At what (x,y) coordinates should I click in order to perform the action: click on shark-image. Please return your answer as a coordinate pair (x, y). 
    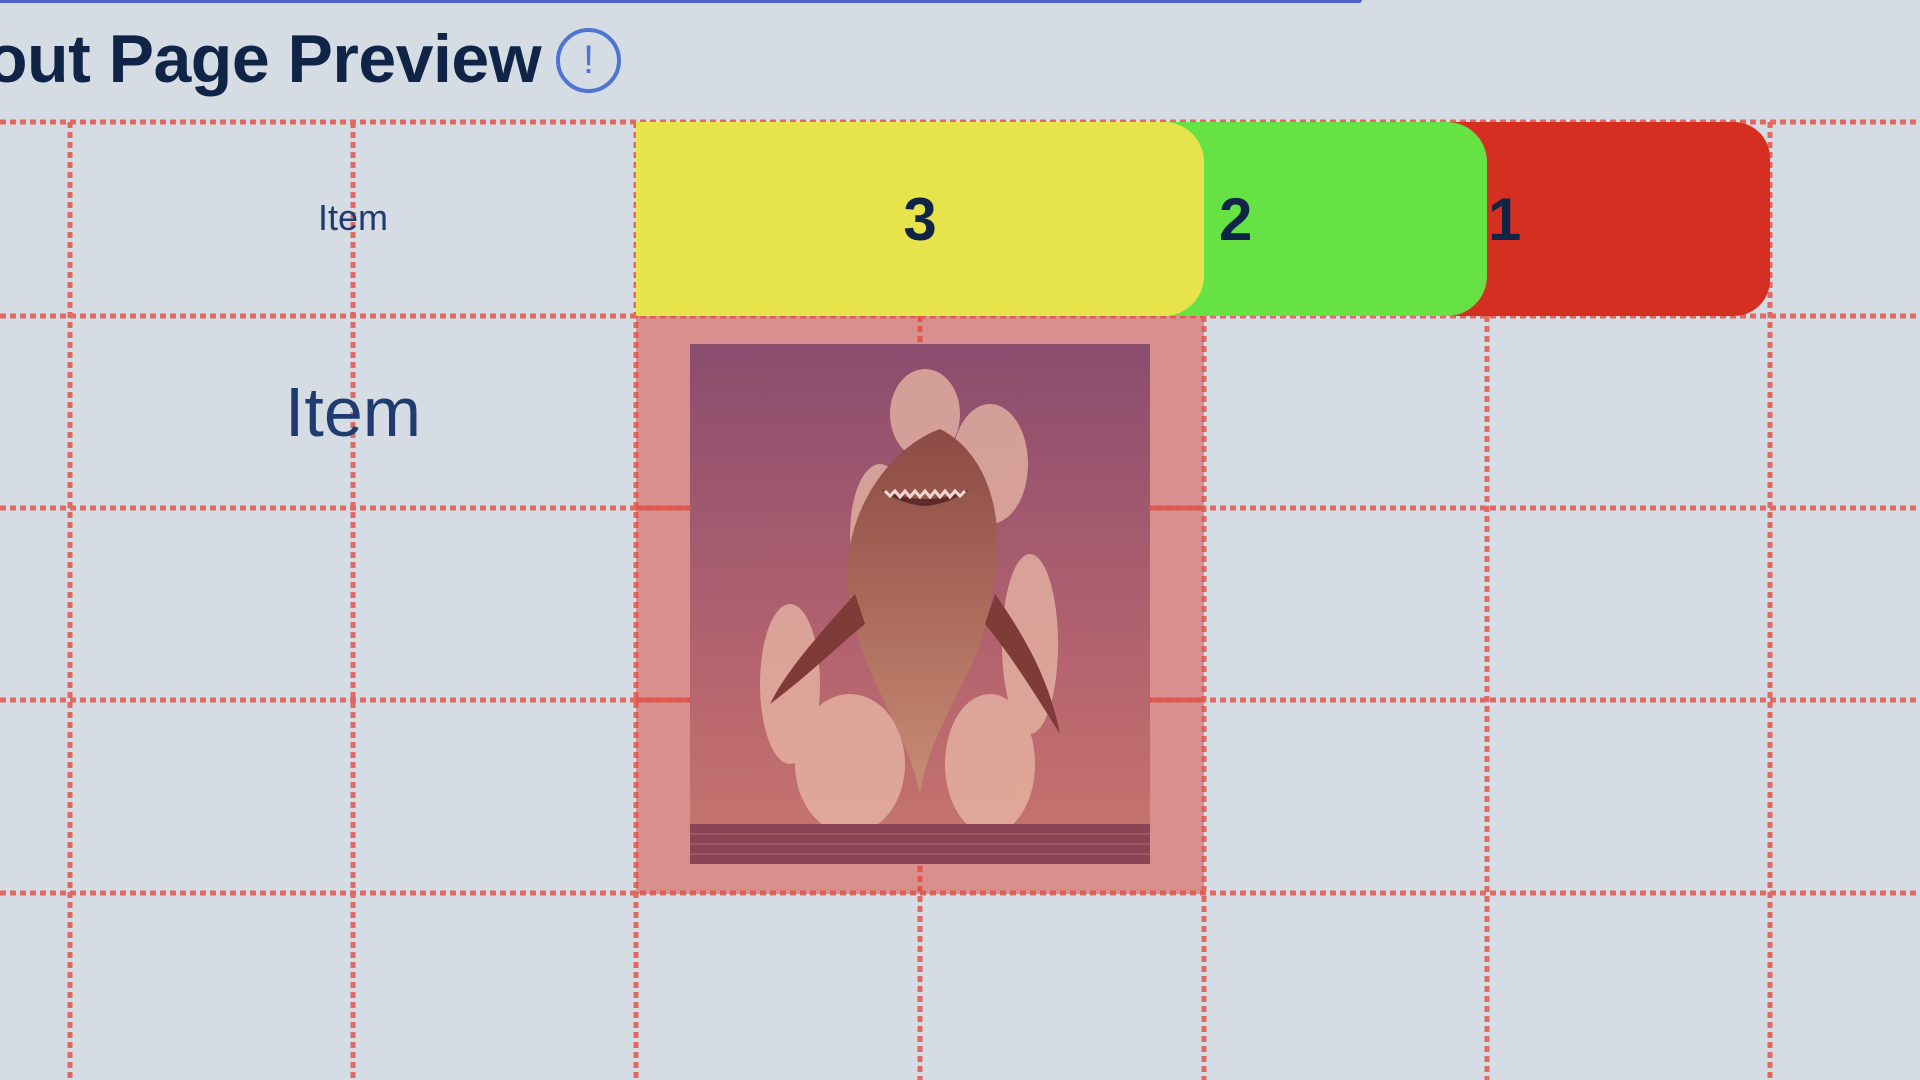
    Looking at the image, I should click on (920, 604).